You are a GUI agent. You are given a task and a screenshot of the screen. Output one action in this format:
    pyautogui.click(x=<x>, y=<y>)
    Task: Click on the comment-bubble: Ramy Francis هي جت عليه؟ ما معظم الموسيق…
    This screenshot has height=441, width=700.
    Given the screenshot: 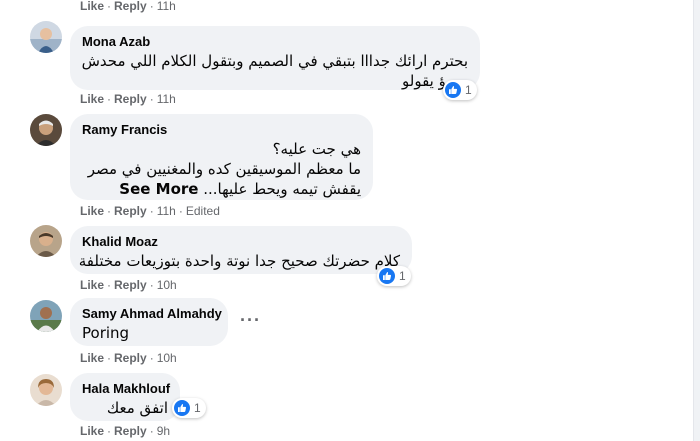 What is the action you would take?
    pyautogui.click(x=221, y=157)
    